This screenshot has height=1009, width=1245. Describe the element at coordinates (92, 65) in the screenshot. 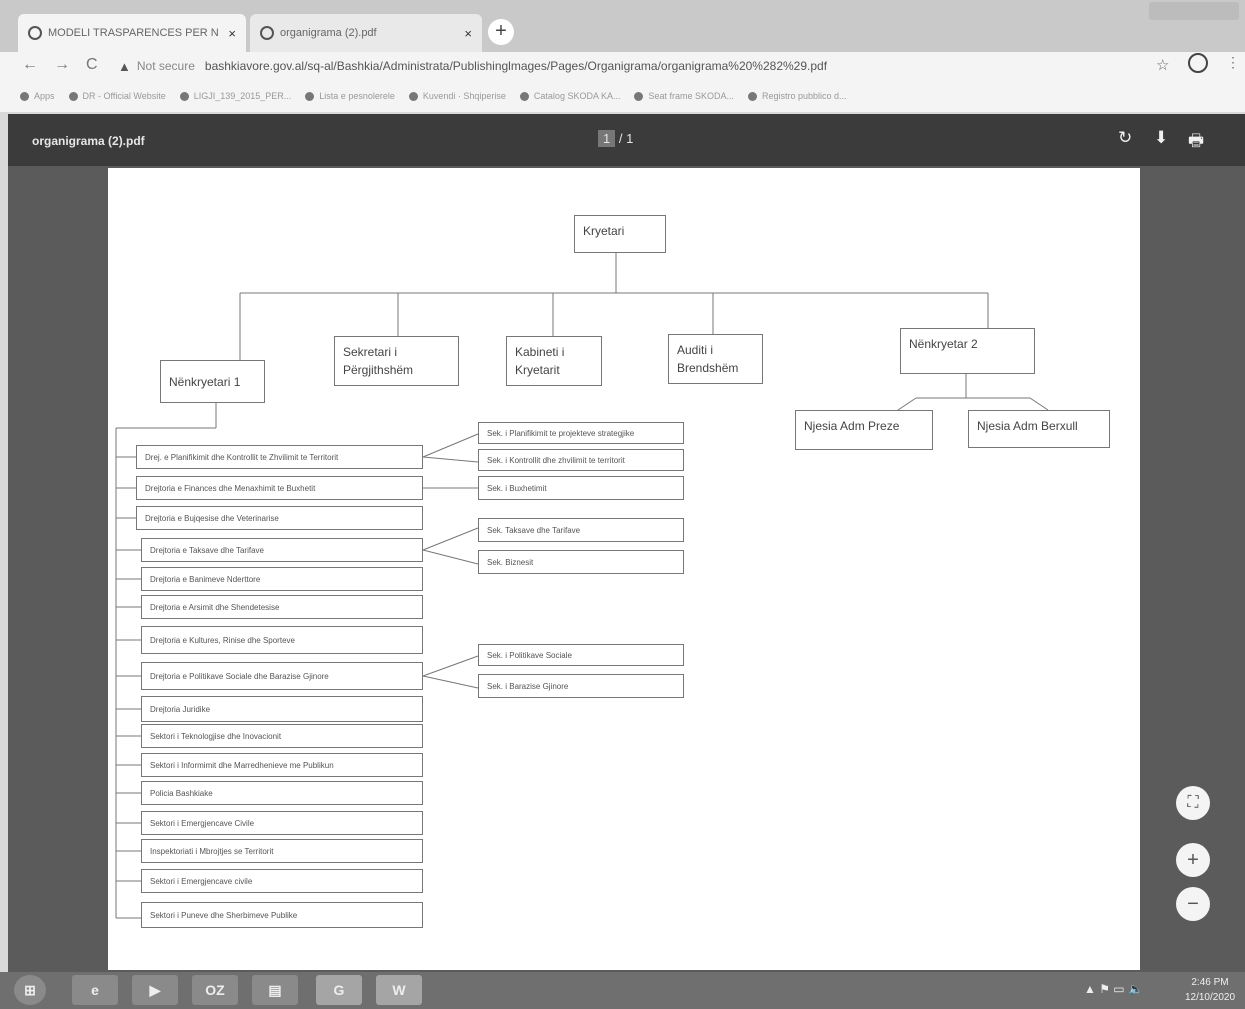

I see `reload-icon: C` at that location.